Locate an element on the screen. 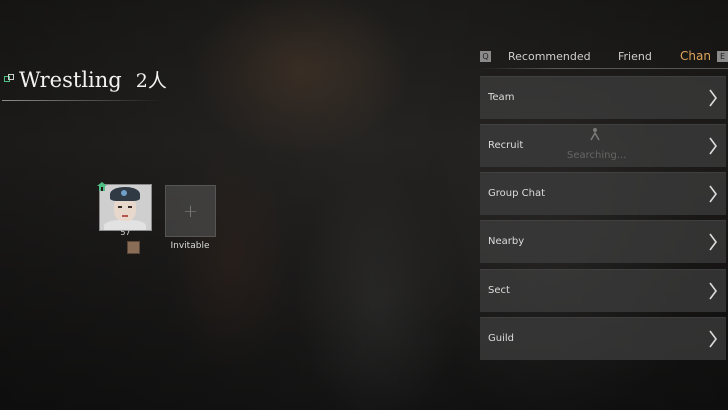 Image resolution: width=728 pixels, height=410 pixels. menu-item-label: Nearby is located at coordinates (506, 241).